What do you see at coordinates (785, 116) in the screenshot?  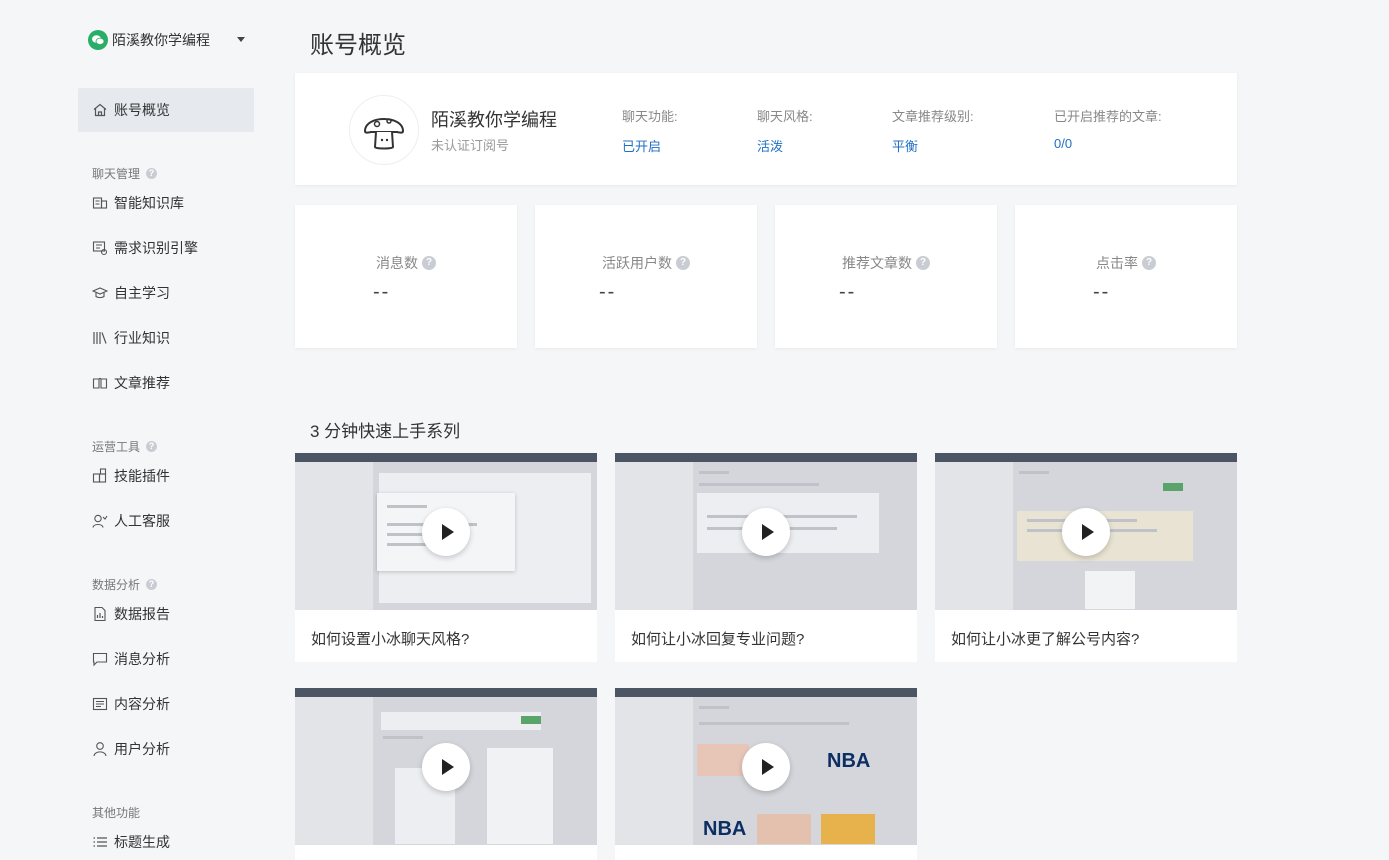 I see `field-label: 聊天风格:` at bounding box center [785, 116].